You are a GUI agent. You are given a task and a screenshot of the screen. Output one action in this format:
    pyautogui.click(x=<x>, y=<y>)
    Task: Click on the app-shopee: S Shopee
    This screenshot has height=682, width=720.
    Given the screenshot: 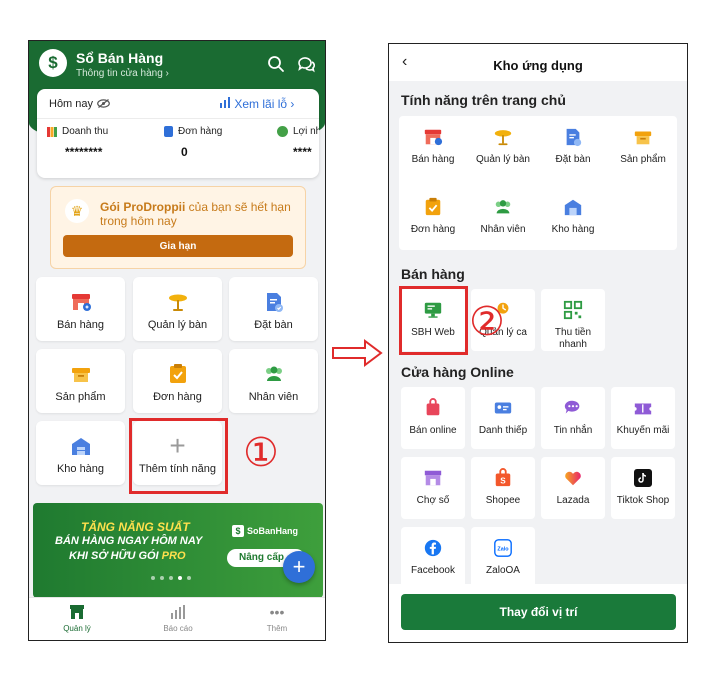 What is the action you would take?
    pyautogui.click(x=503, y=488)
    